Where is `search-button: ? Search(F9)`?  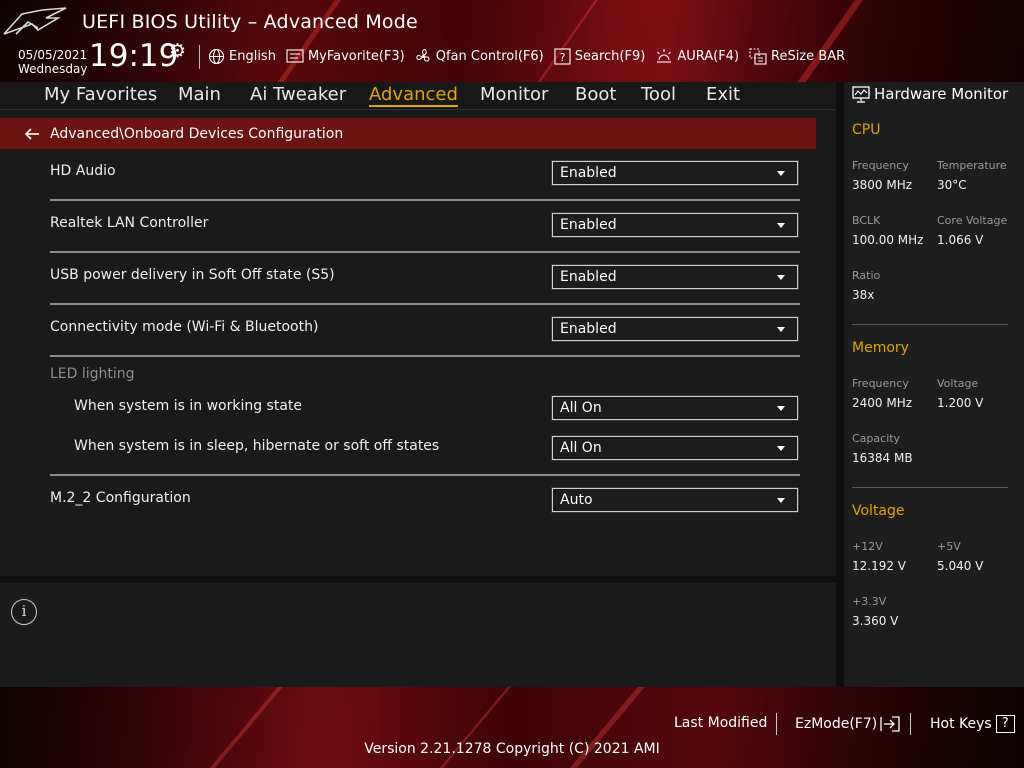
search-button: ? Search(F9) is located at coordinates (599, 56).